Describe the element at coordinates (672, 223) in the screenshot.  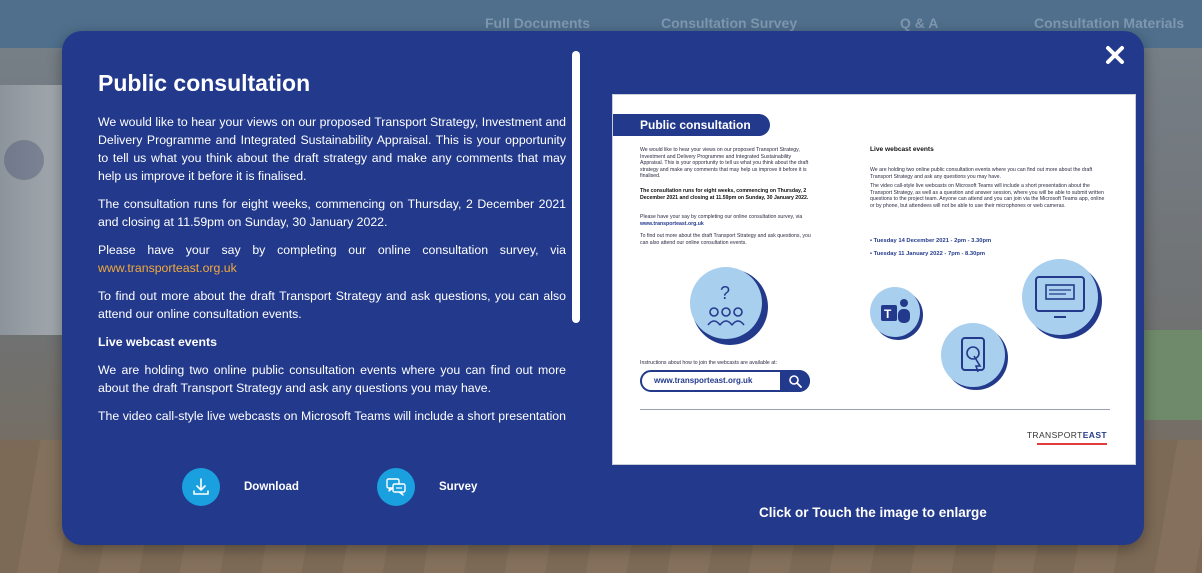
I see `preview-col1-survey-link: www.transporteast.org.uk` at that location.